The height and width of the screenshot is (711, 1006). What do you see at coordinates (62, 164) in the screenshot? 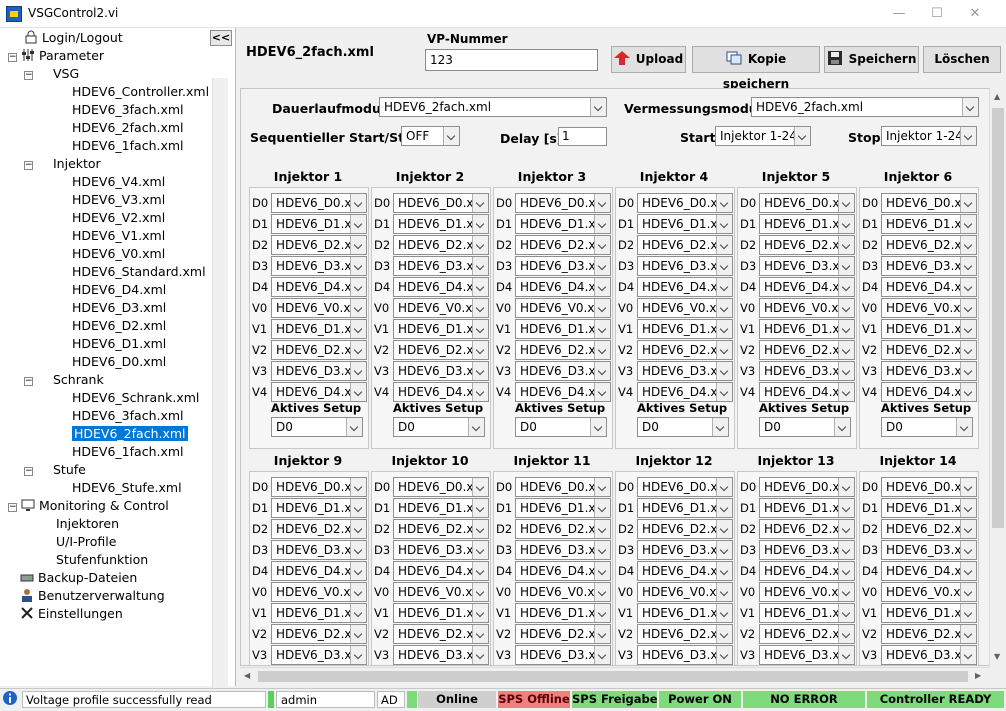
I see `tree-item: − Injektor` at bounding box center [62, 164].